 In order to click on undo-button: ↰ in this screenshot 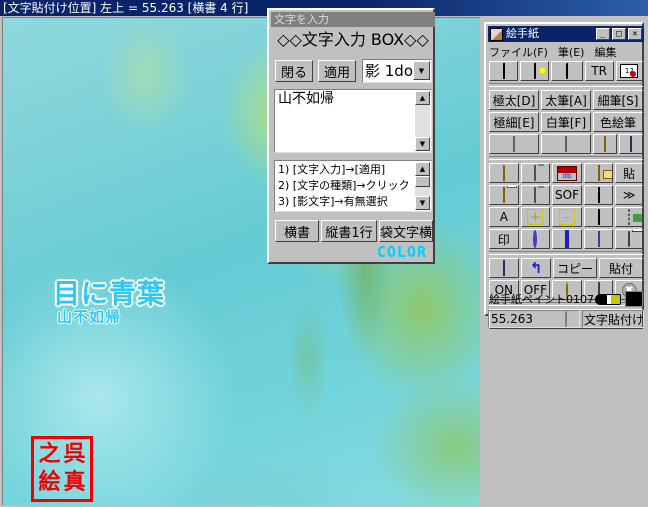, I will do `click(536, 268)`.